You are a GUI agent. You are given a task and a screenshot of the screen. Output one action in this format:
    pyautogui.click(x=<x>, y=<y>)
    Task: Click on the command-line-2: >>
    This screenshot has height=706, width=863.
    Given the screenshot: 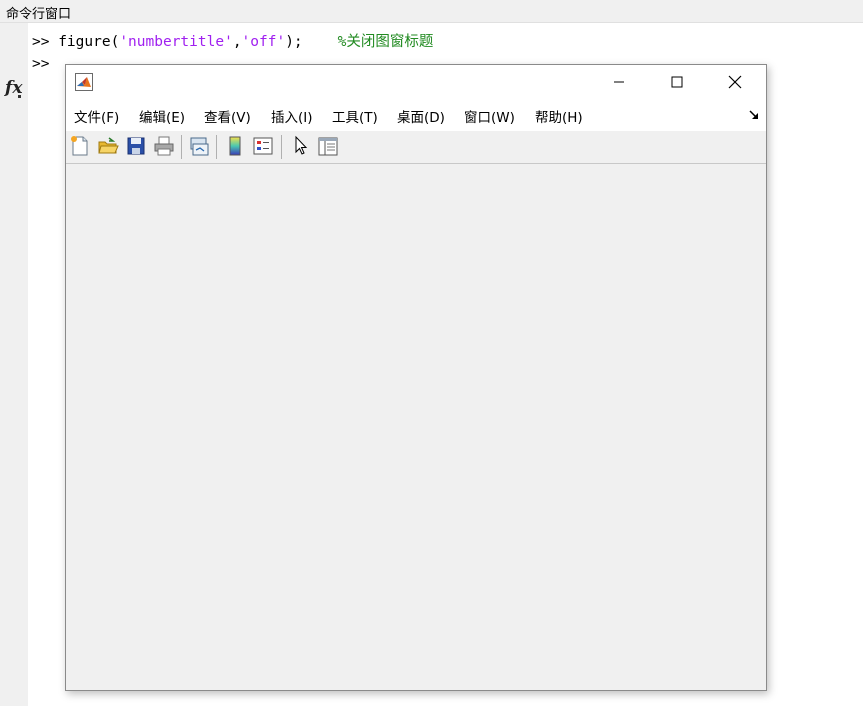 What is the action you would take?
    pyautogui.click(x=40, y=64)
    